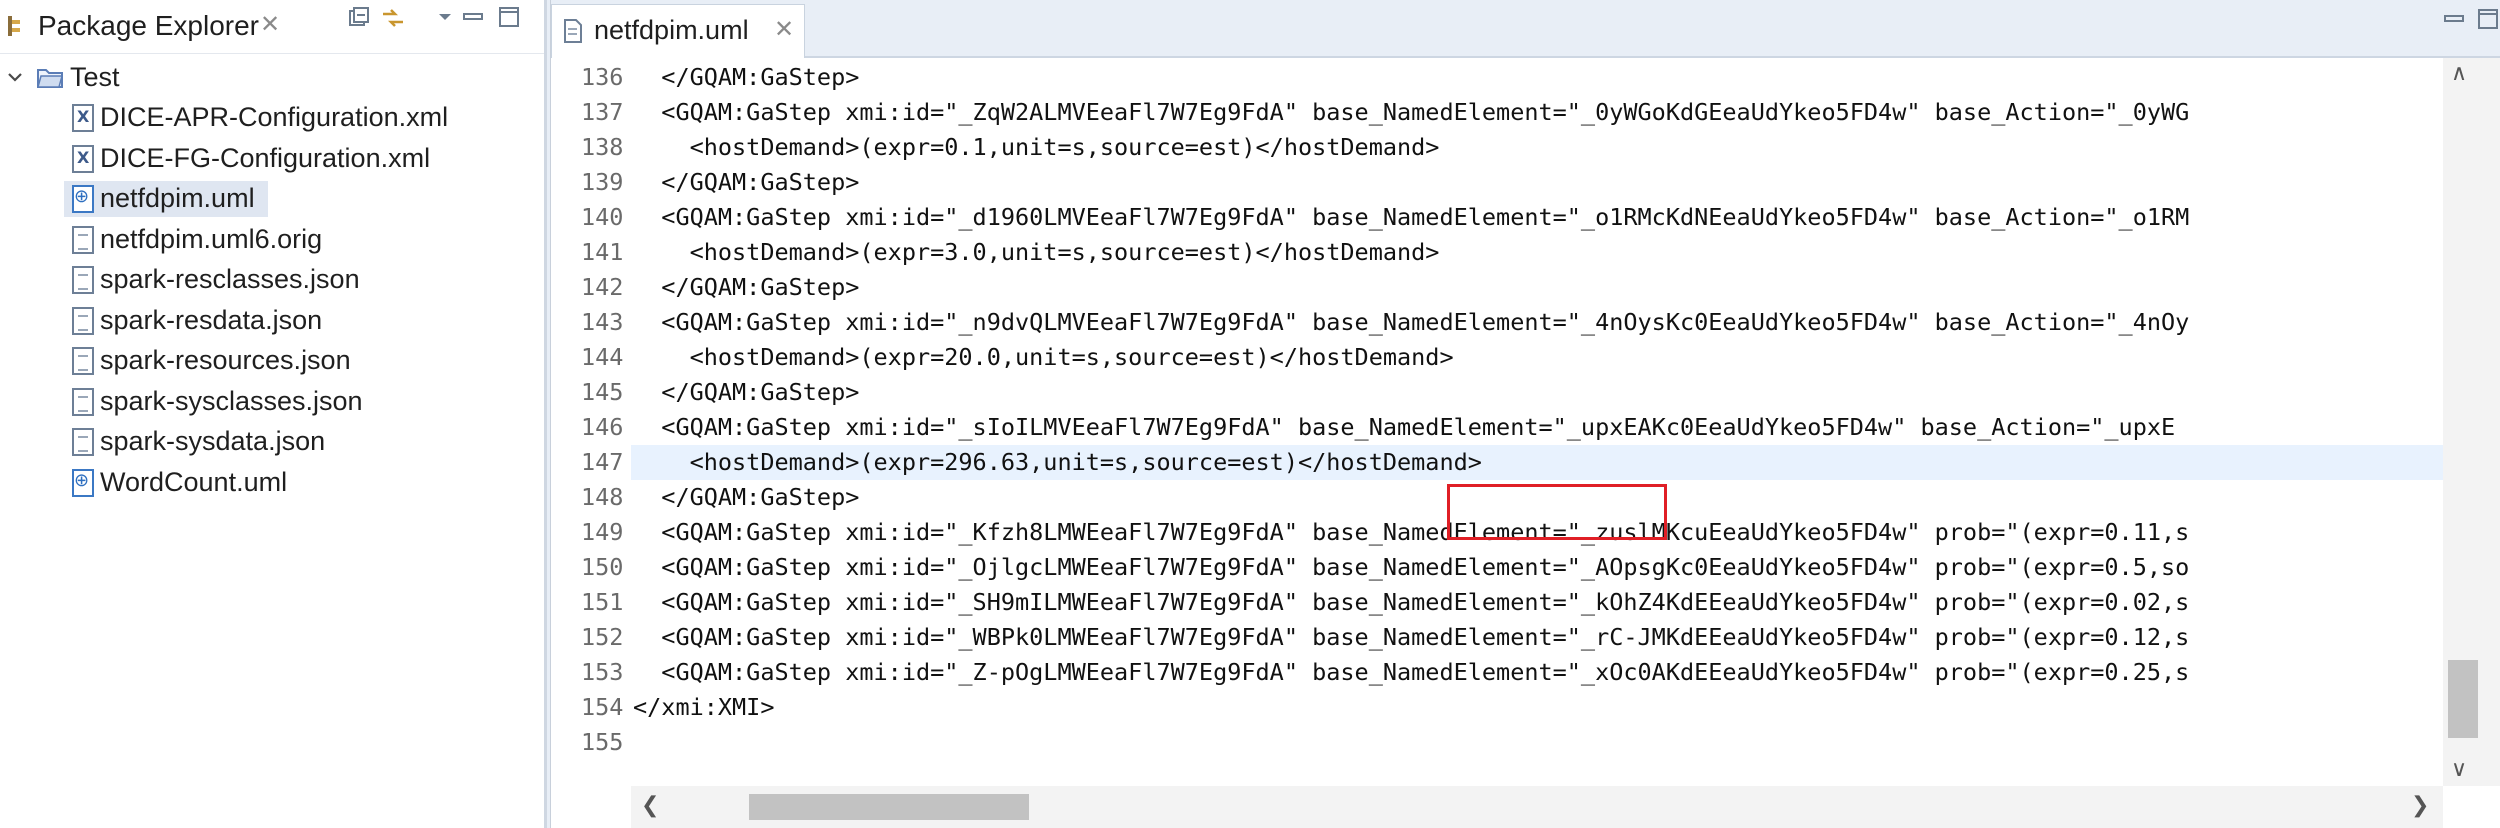 This screenshot has height=828, width=2500. What do you see at coordinates (602, 602) in the screenshot?
I see `line-number: 151` at bounding box center [602, 602].